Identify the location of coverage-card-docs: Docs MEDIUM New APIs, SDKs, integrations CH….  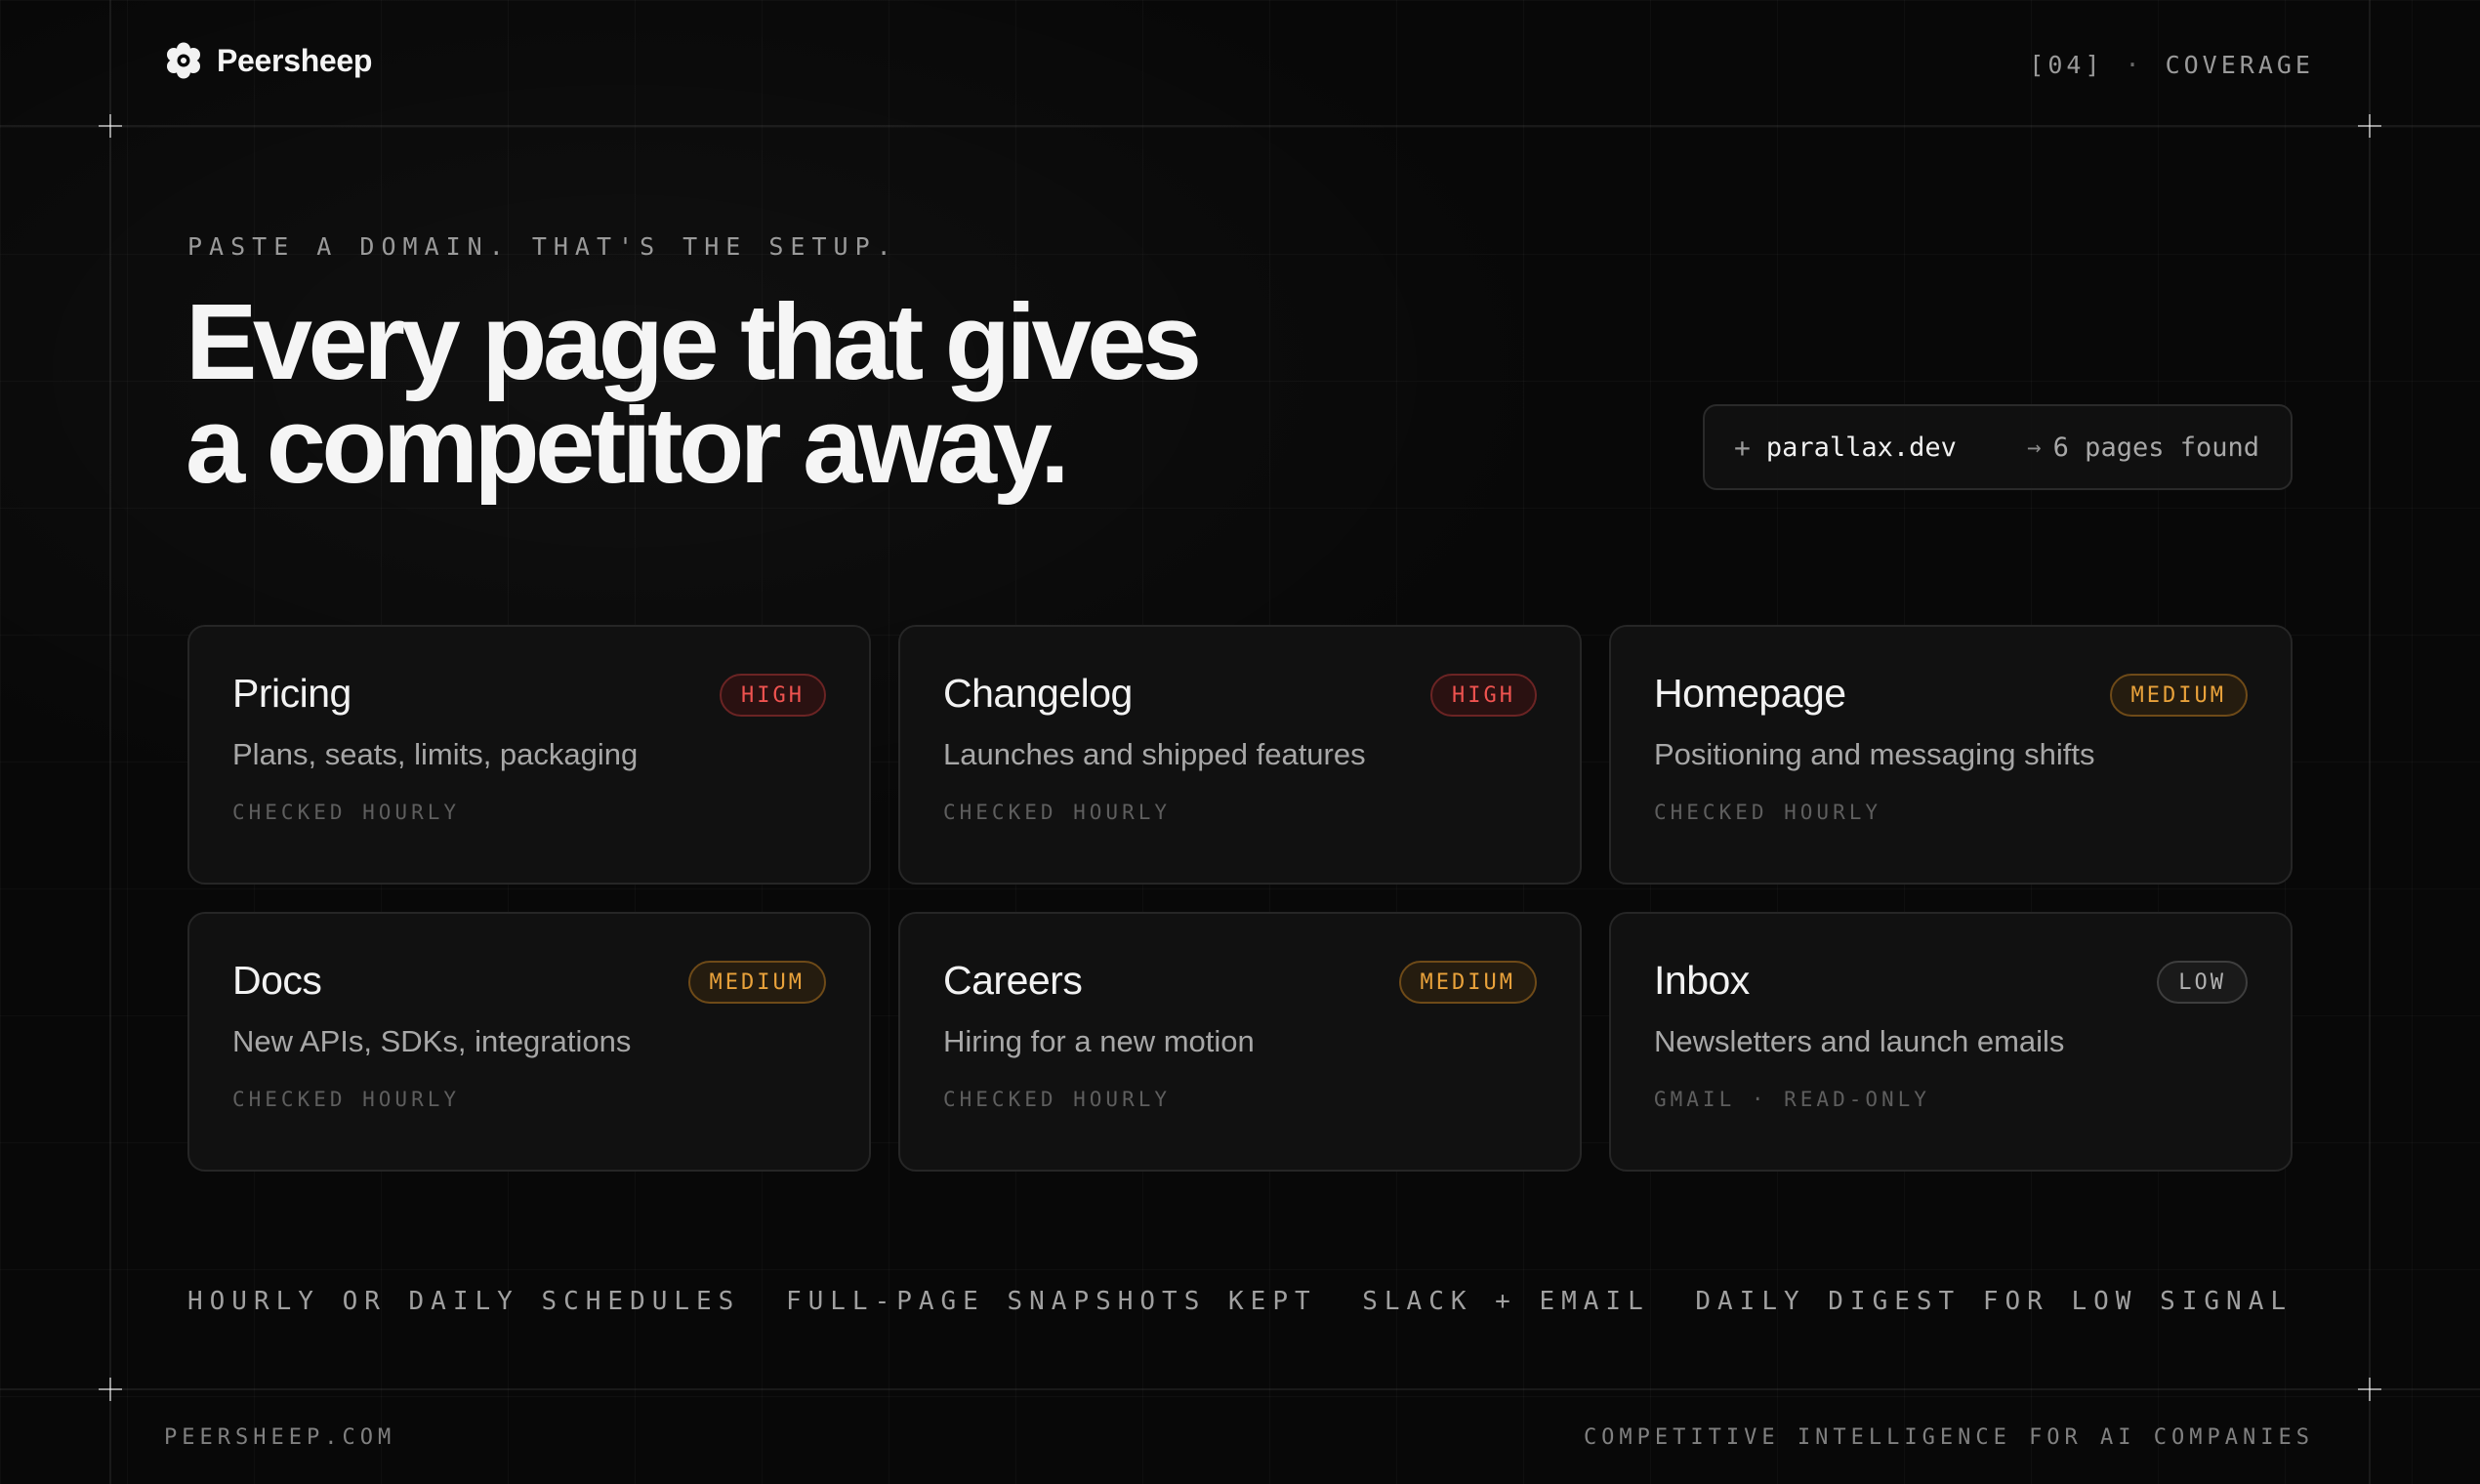
(529, 1042).